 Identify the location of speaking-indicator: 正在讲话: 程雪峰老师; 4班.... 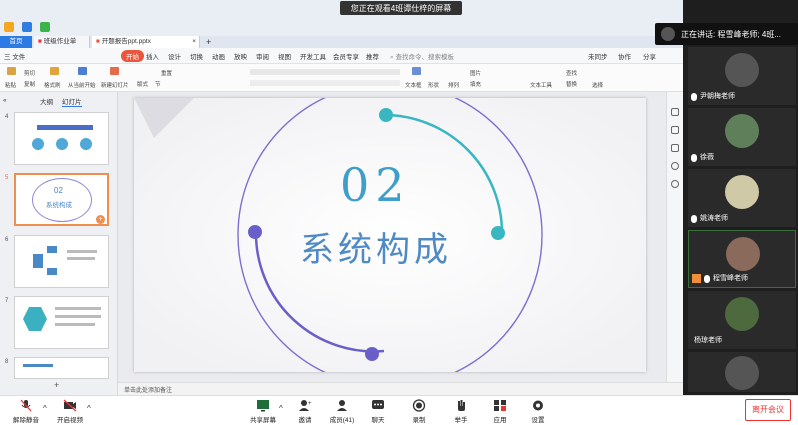
(726, 34).